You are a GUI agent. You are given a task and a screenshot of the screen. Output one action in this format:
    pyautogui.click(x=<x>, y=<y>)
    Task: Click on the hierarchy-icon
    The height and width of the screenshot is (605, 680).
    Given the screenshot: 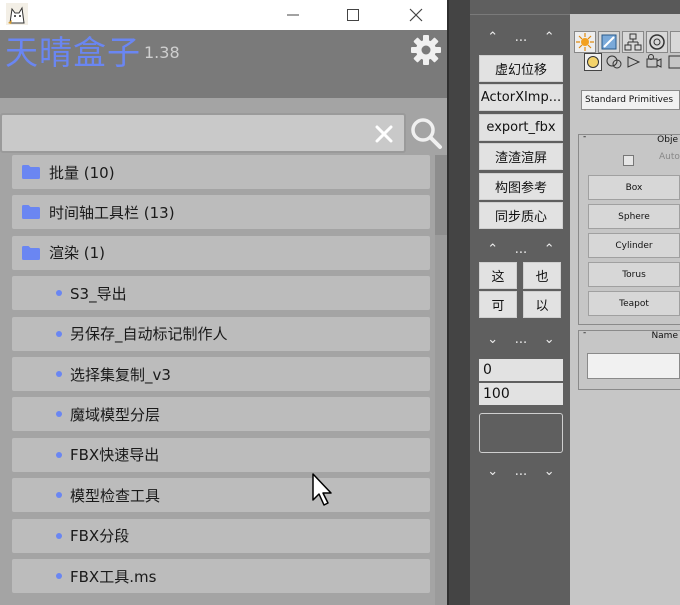 What is the action you would take?
    pyautogui.click(x=633, y=42)
    